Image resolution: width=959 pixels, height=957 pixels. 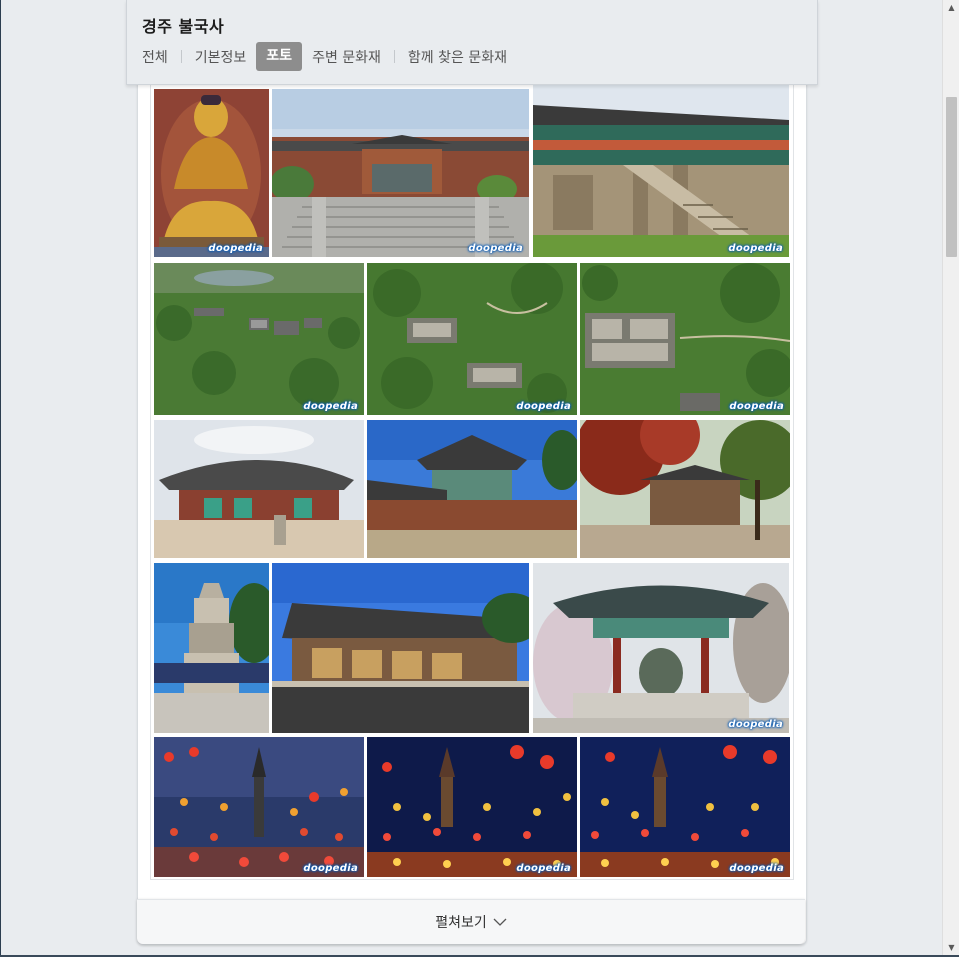 I want to click on tab-related-heritage: 함께 찾은 문화재, so click(x=457, y=57).